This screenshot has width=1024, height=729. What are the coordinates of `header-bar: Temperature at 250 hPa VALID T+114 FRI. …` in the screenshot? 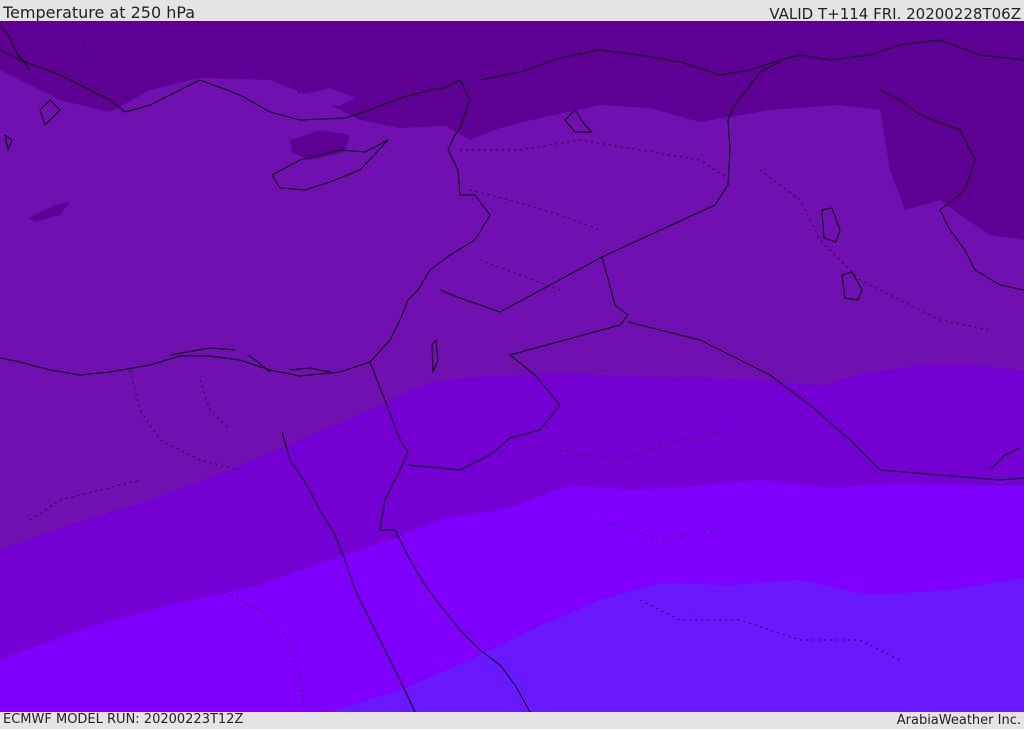 It's located at (512, 11).